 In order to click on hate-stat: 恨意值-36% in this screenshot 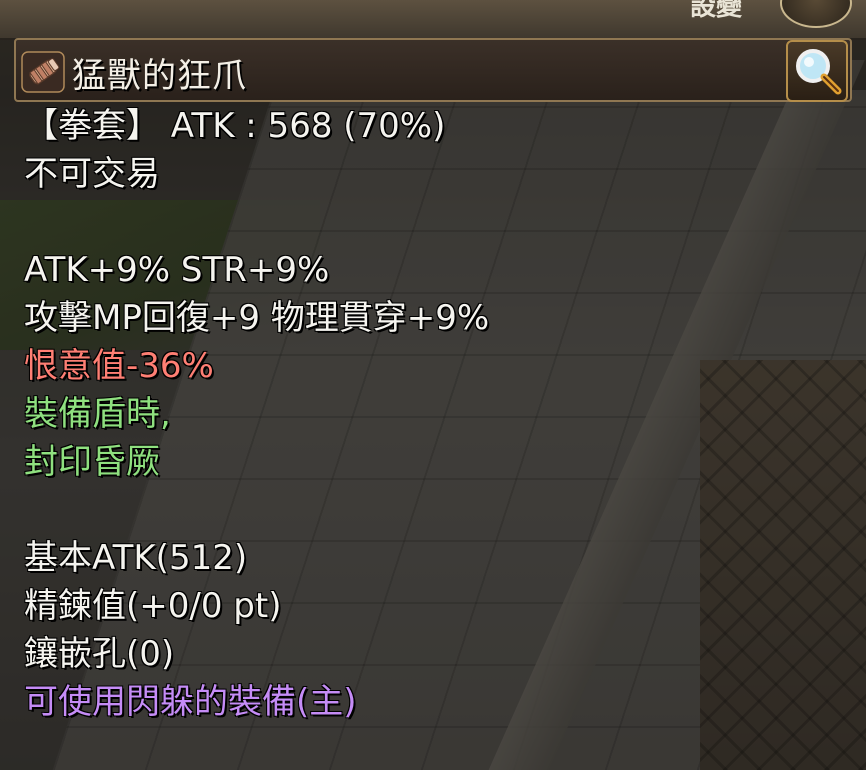, I will do `click(119, 366)`.